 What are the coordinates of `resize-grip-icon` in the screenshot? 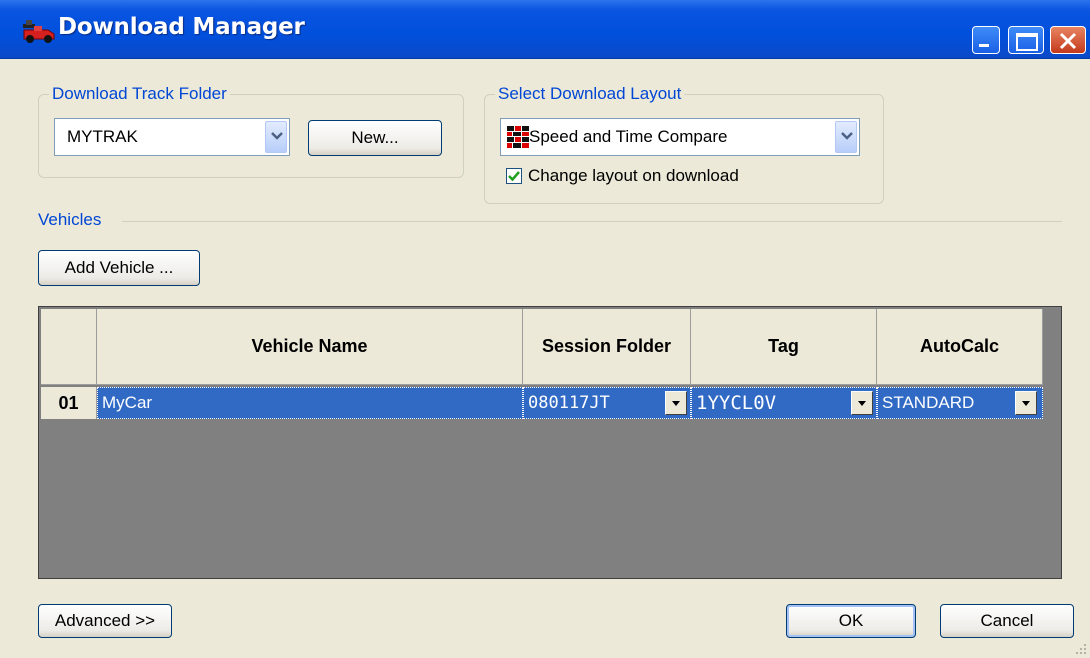 It's located at (1081, 649).